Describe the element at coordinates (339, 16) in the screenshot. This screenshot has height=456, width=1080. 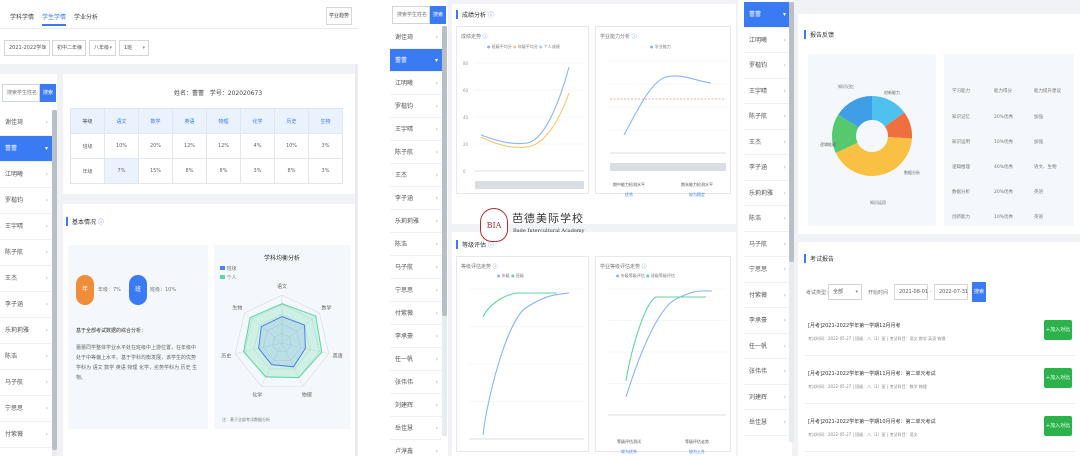
I see `trend-button: 学业趋势` at that location.